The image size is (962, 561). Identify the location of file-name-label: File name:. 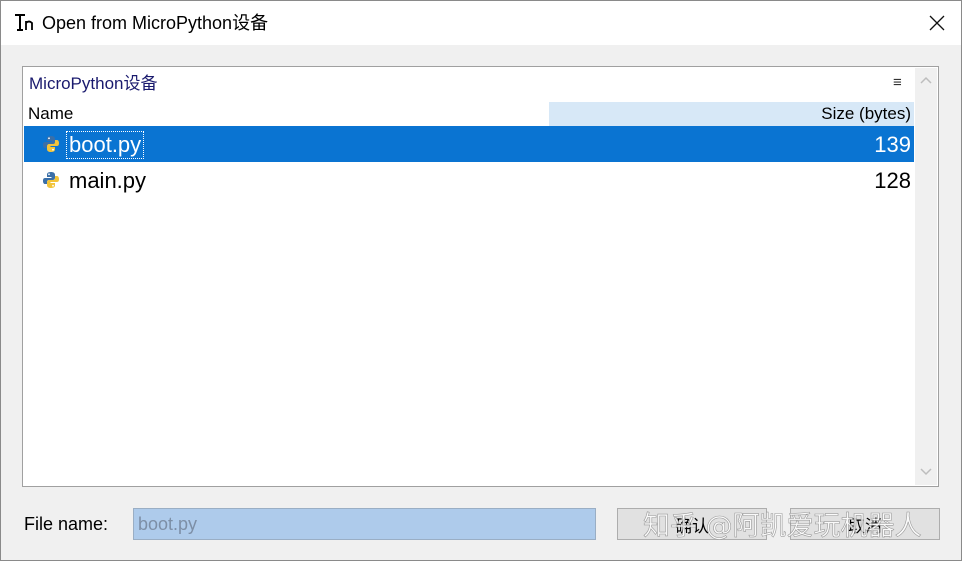
(66, 524).